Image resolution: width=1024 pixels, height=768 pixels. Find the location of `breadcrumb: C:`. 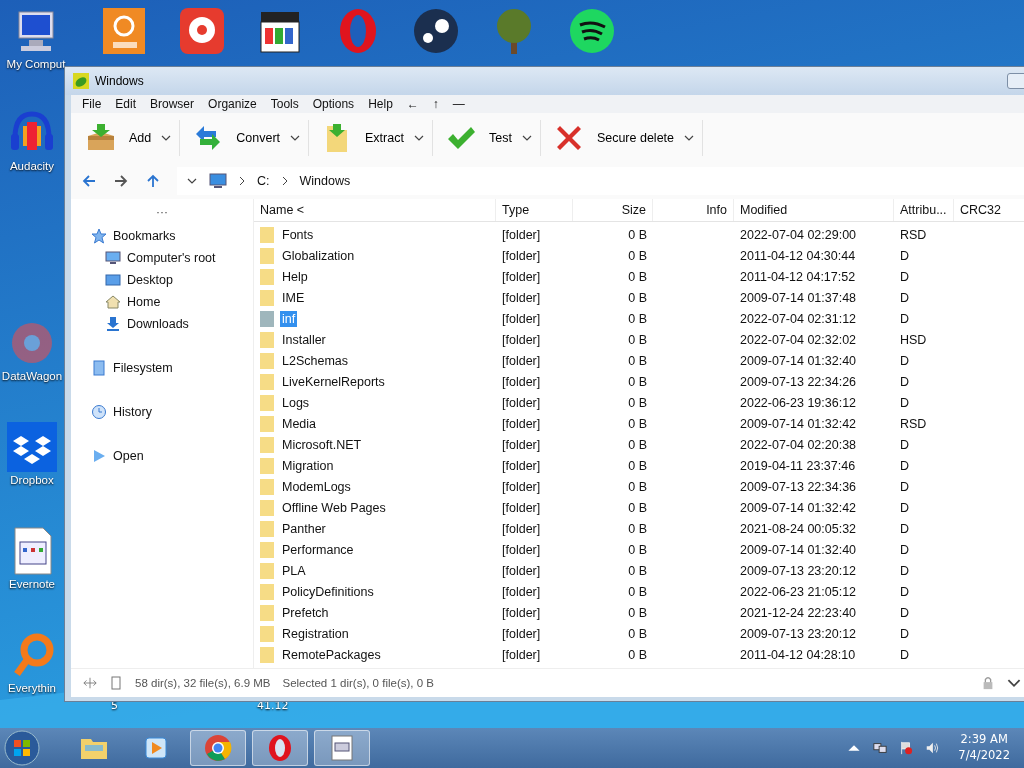

breadcrumb: C: is located at coordinates (263, 181).